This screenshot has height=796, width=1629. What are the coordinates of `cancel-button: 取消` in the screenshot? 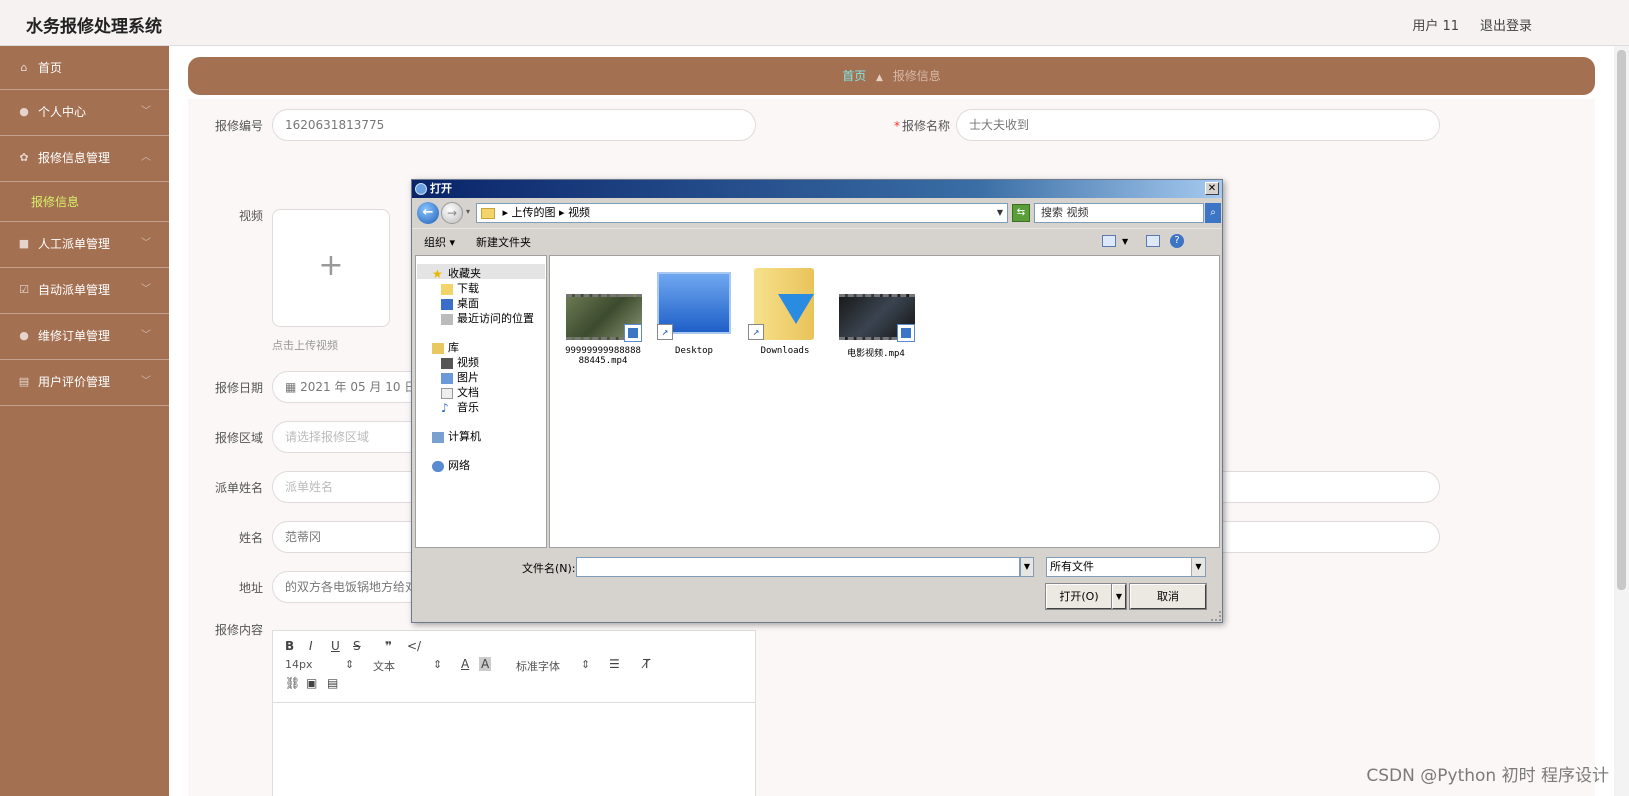 It's located at (1168, 596).